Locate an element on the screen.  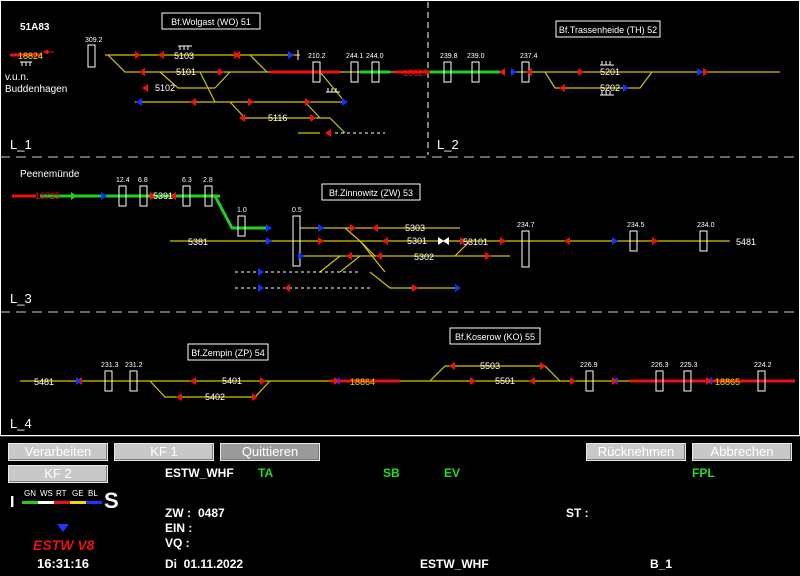
legend-bl: BL is located at coordinates (93, 493).